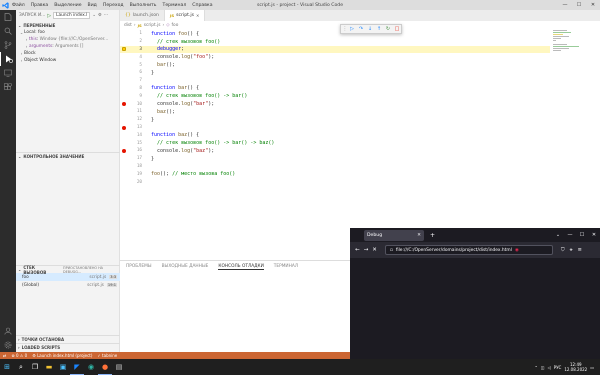 This screenshot has width=600, height=375. What do you see at coordinates (63, 367) in the screenshot?
I see `store-icon: ▣` at bounding box center [63, 367].